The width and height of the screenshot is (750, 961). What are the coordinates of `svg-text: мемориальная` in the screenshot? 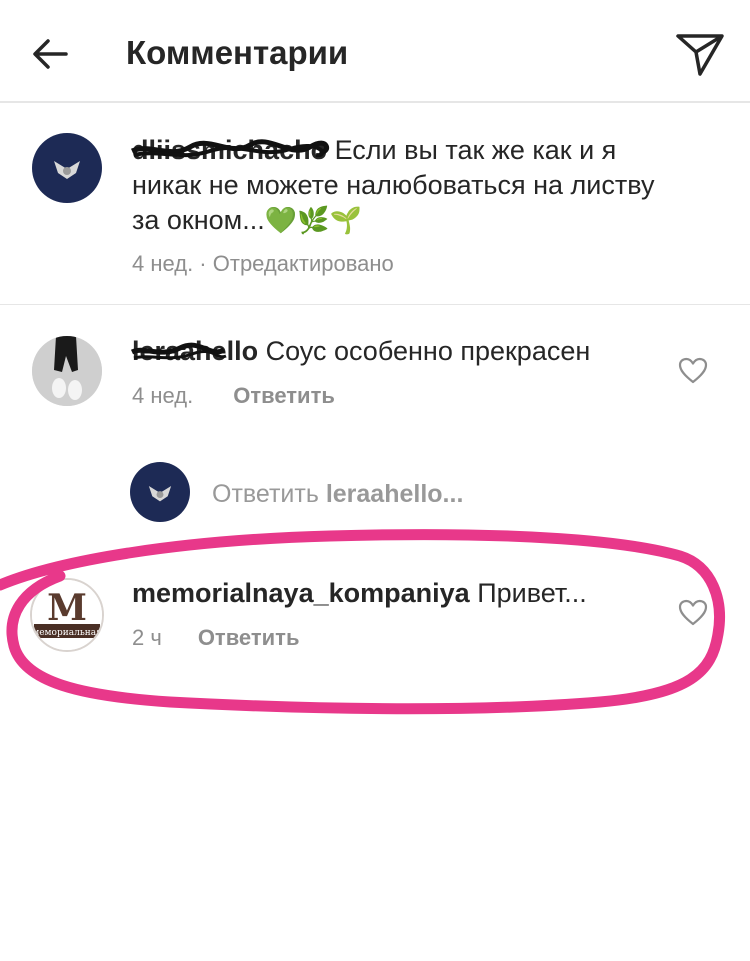 It's located at (67, 633).